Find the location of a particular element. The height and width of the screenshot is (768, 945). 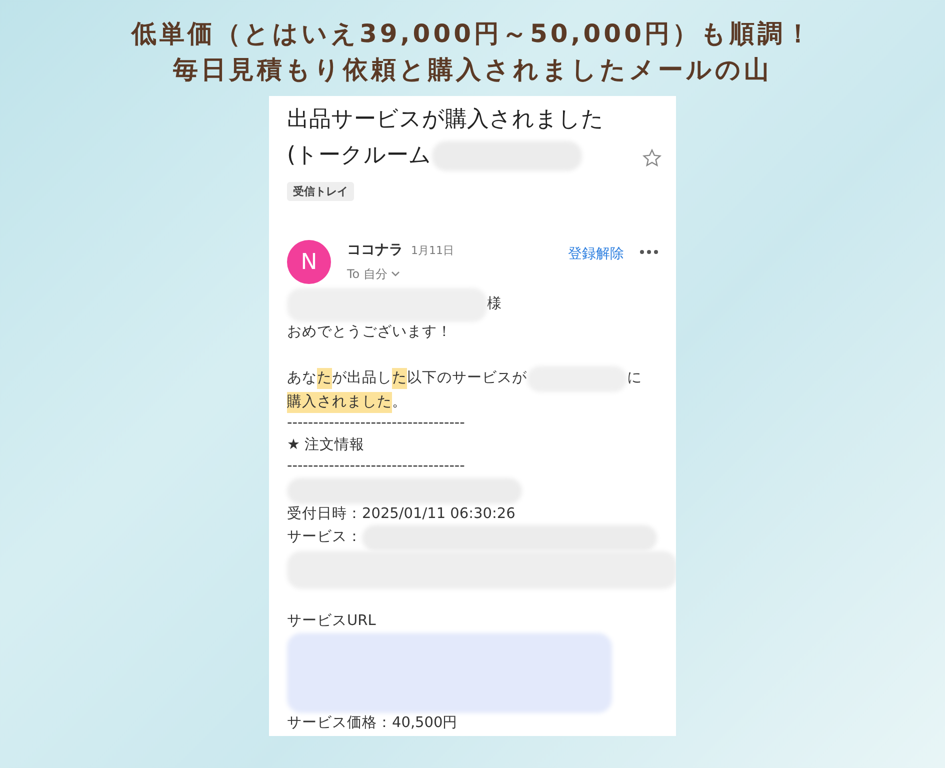

star-icon is located at coordinates (652, 158).